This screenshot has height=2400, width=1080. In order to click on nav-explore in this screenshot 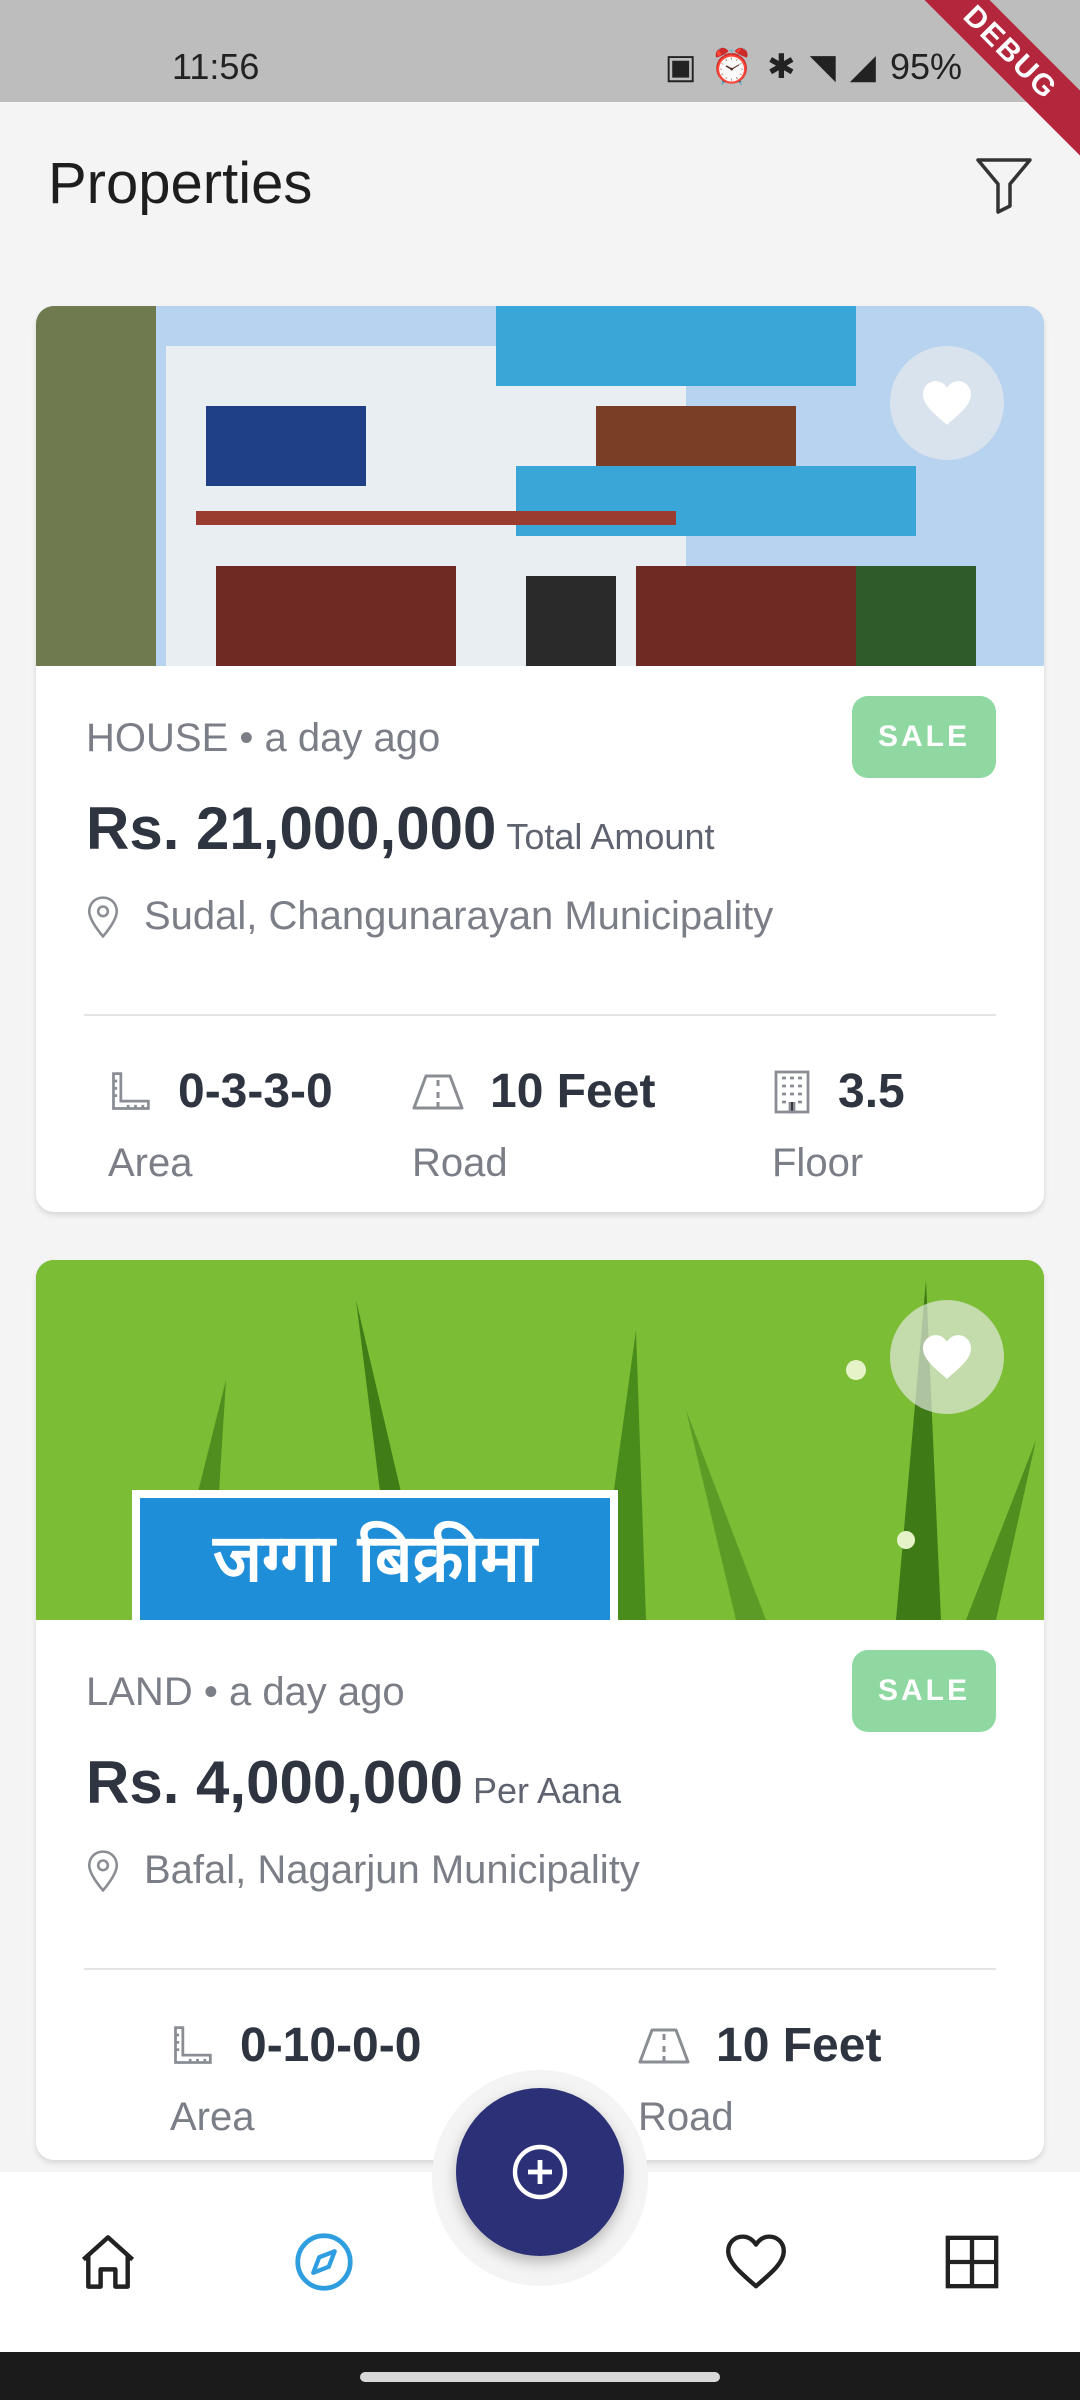, I will do `click(324, 2262)`.